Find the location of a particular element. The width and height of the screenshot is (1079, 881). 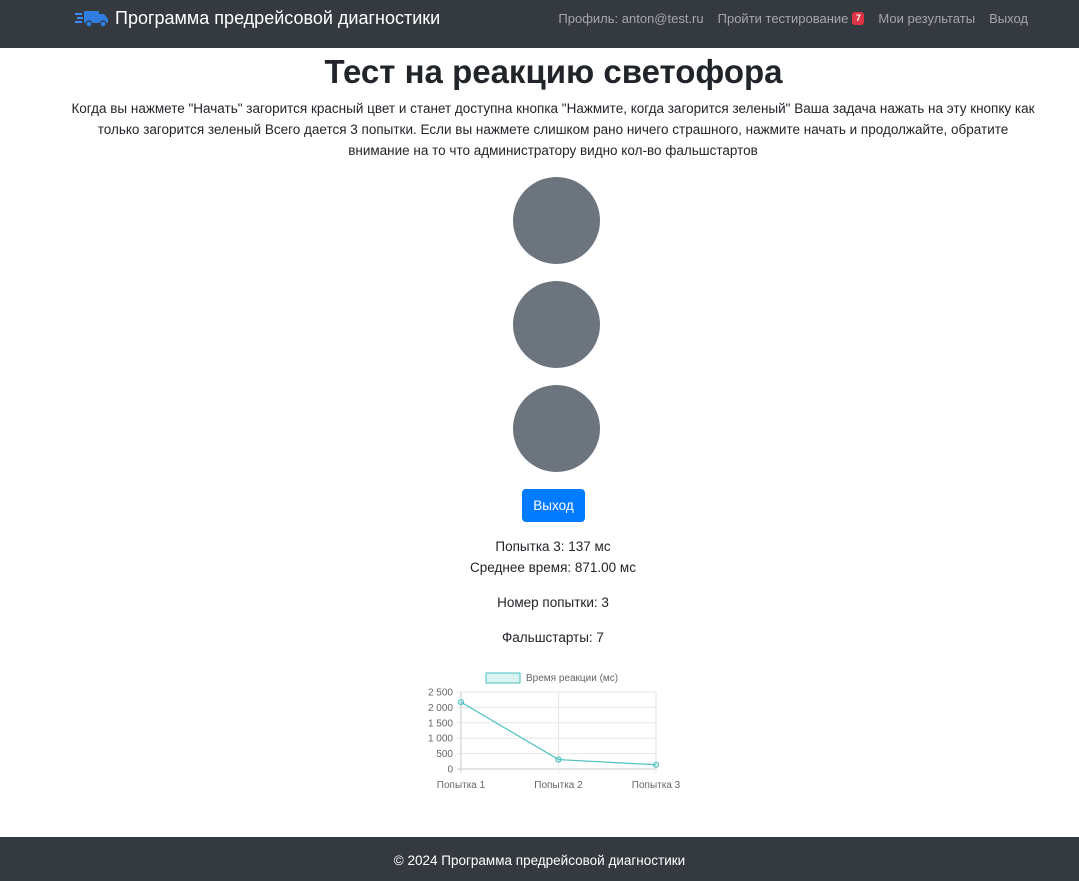

y-tick-label: 500 is located at coordinates (444, 754).